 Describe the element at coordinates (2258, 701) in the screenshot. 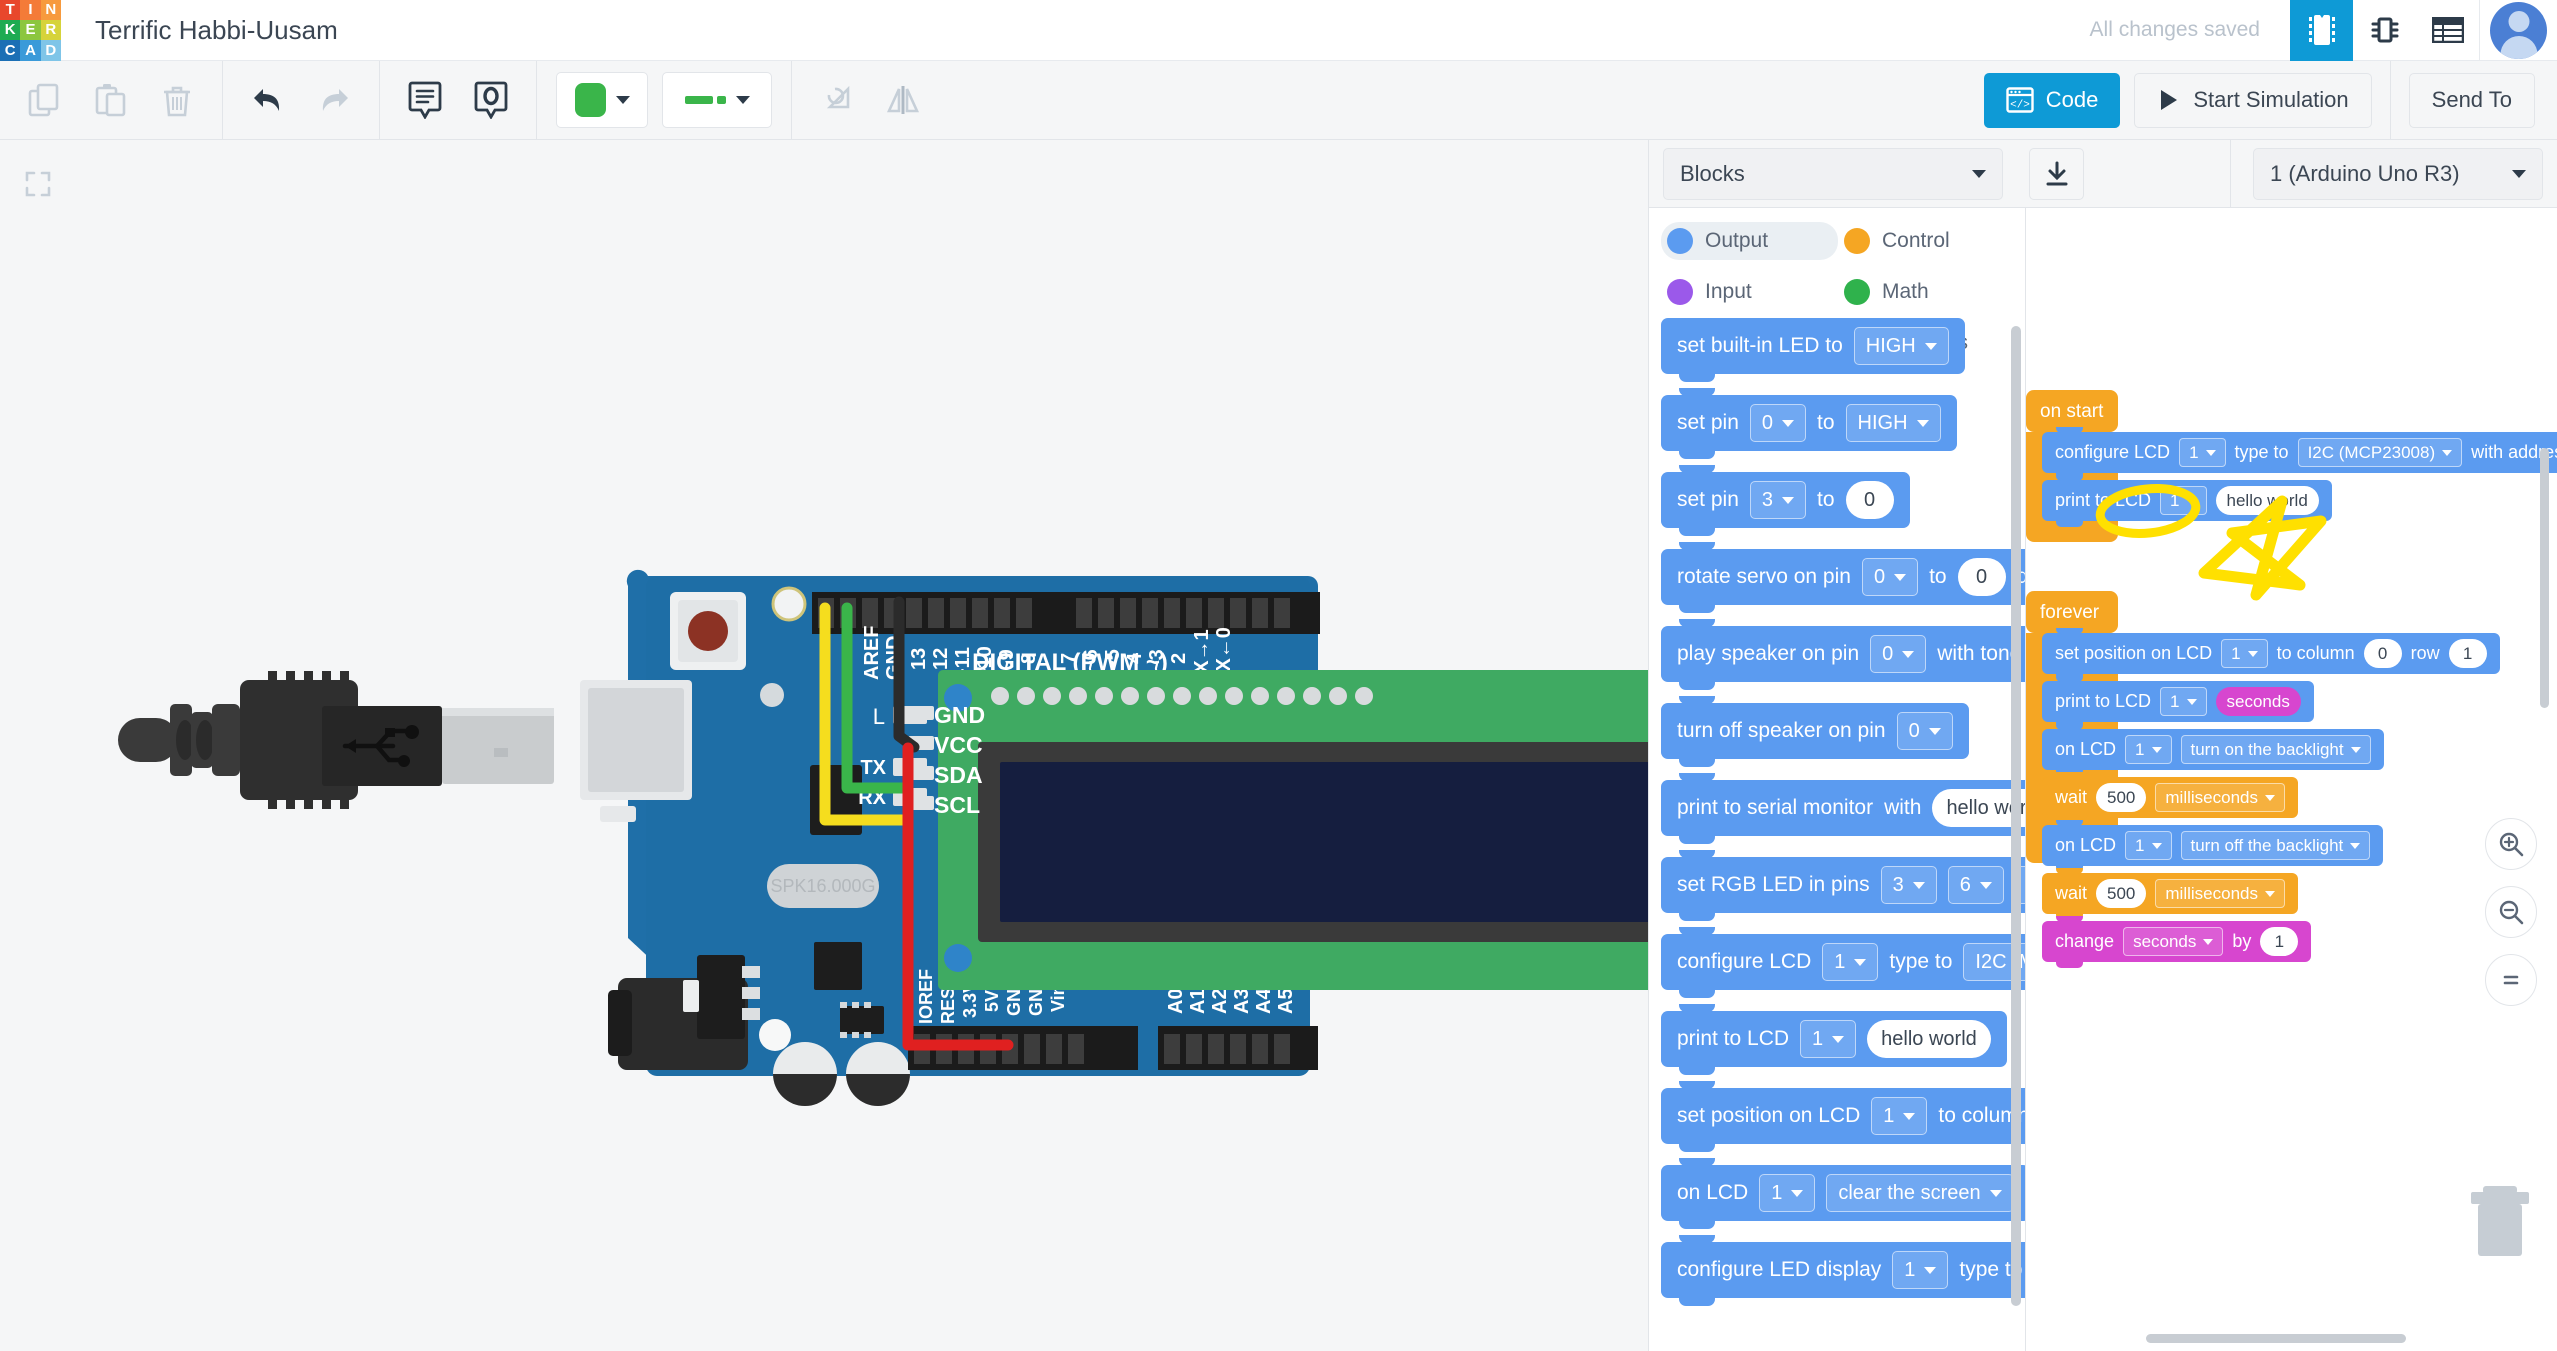

I see `block-variable: seconds` at that location.